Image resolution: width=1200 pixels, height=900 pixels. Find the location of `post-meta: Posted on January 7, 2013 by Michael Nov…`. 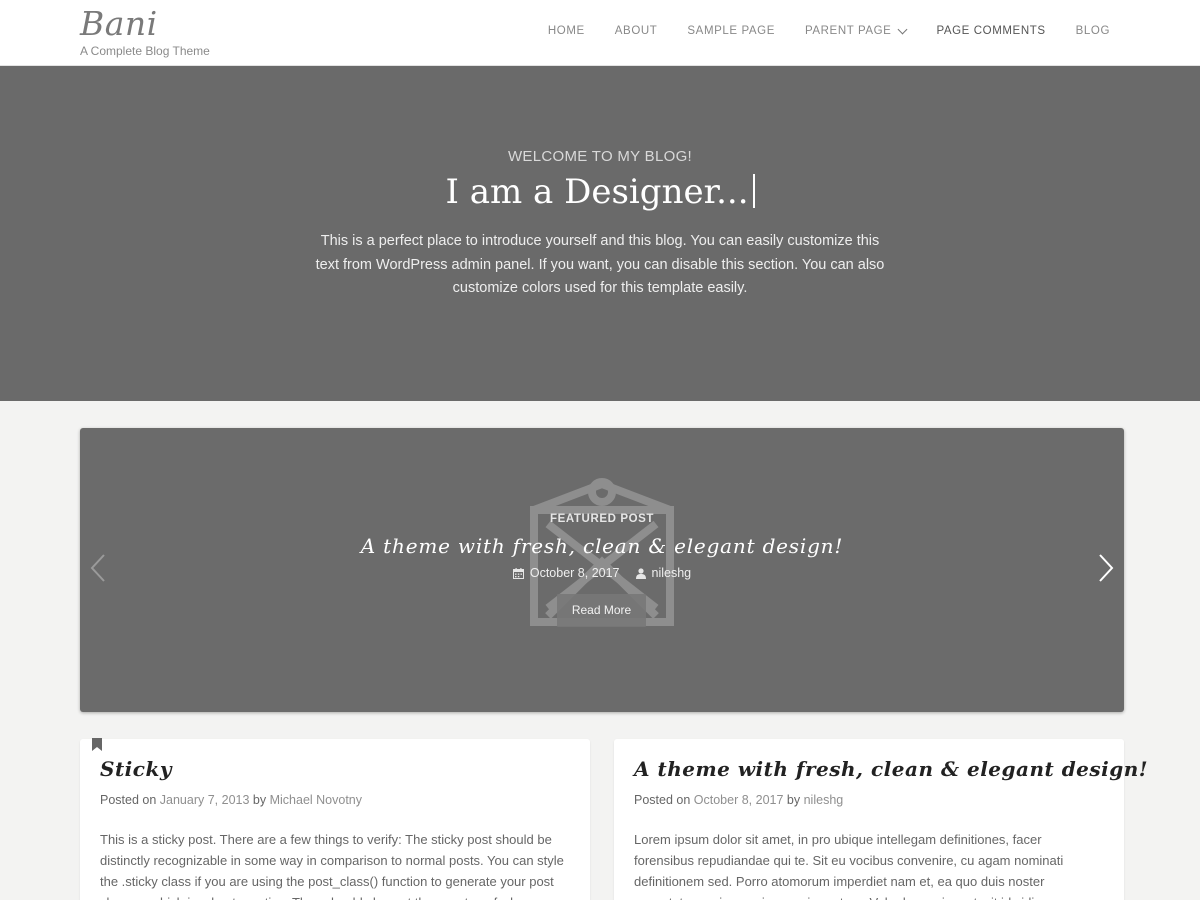

post-meta: Posted on January 7, 2013 by Michael Nov… is located at coordinates (231, 800).